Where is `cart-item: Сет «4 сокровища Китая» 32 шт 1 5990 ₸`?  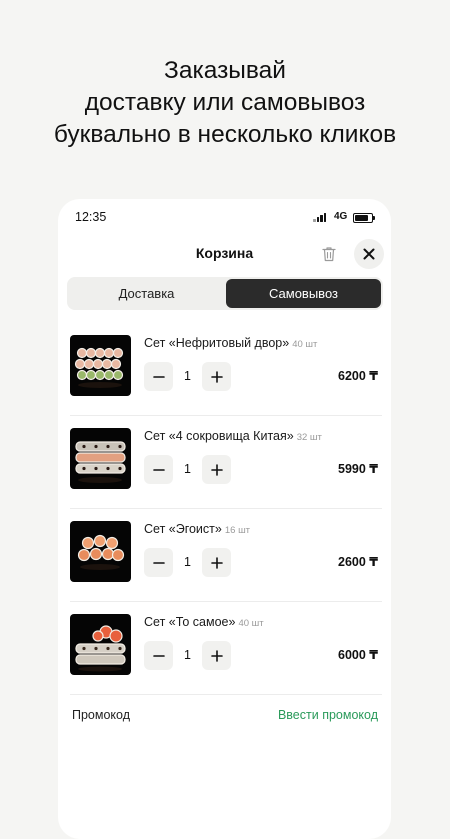 cart-item: Сет «4 сокровища Китая» 32 шт 1 5990 ₸ is located at coordinates (224, 462).